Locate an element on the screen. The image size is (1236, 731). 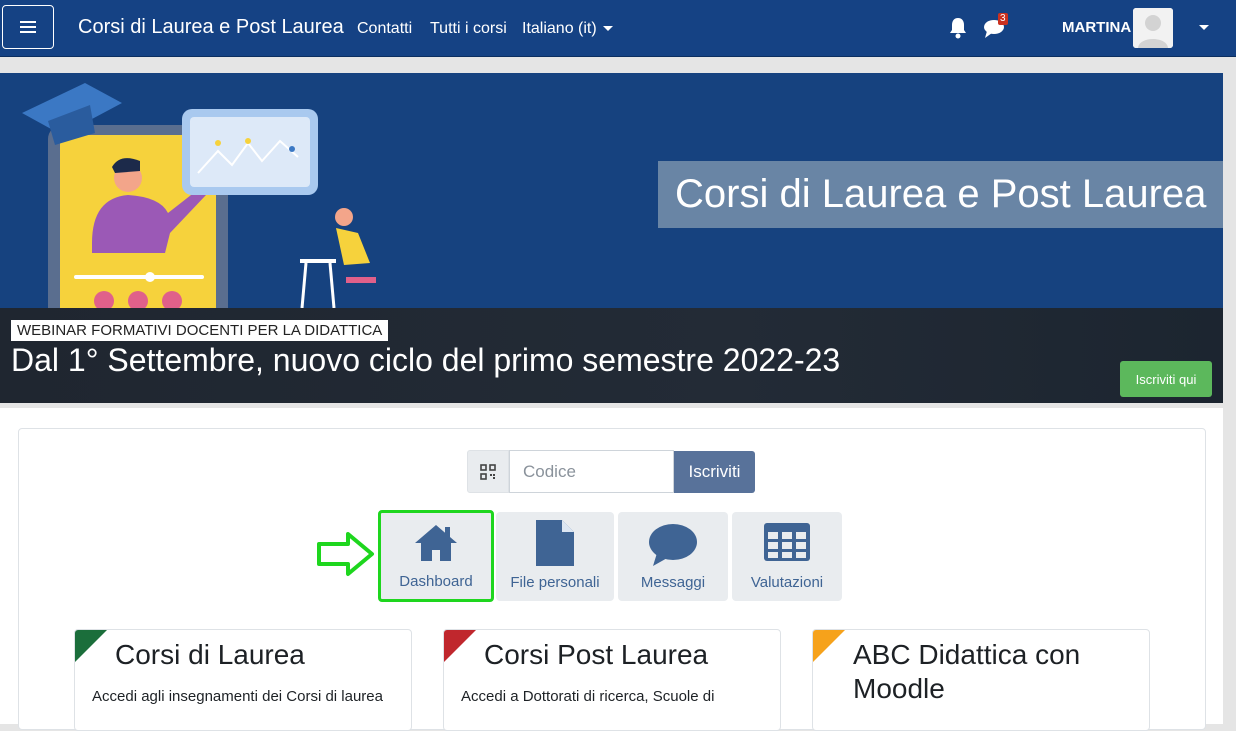
tile-messaggi: Messaggi is located at coordinates (673, 556).